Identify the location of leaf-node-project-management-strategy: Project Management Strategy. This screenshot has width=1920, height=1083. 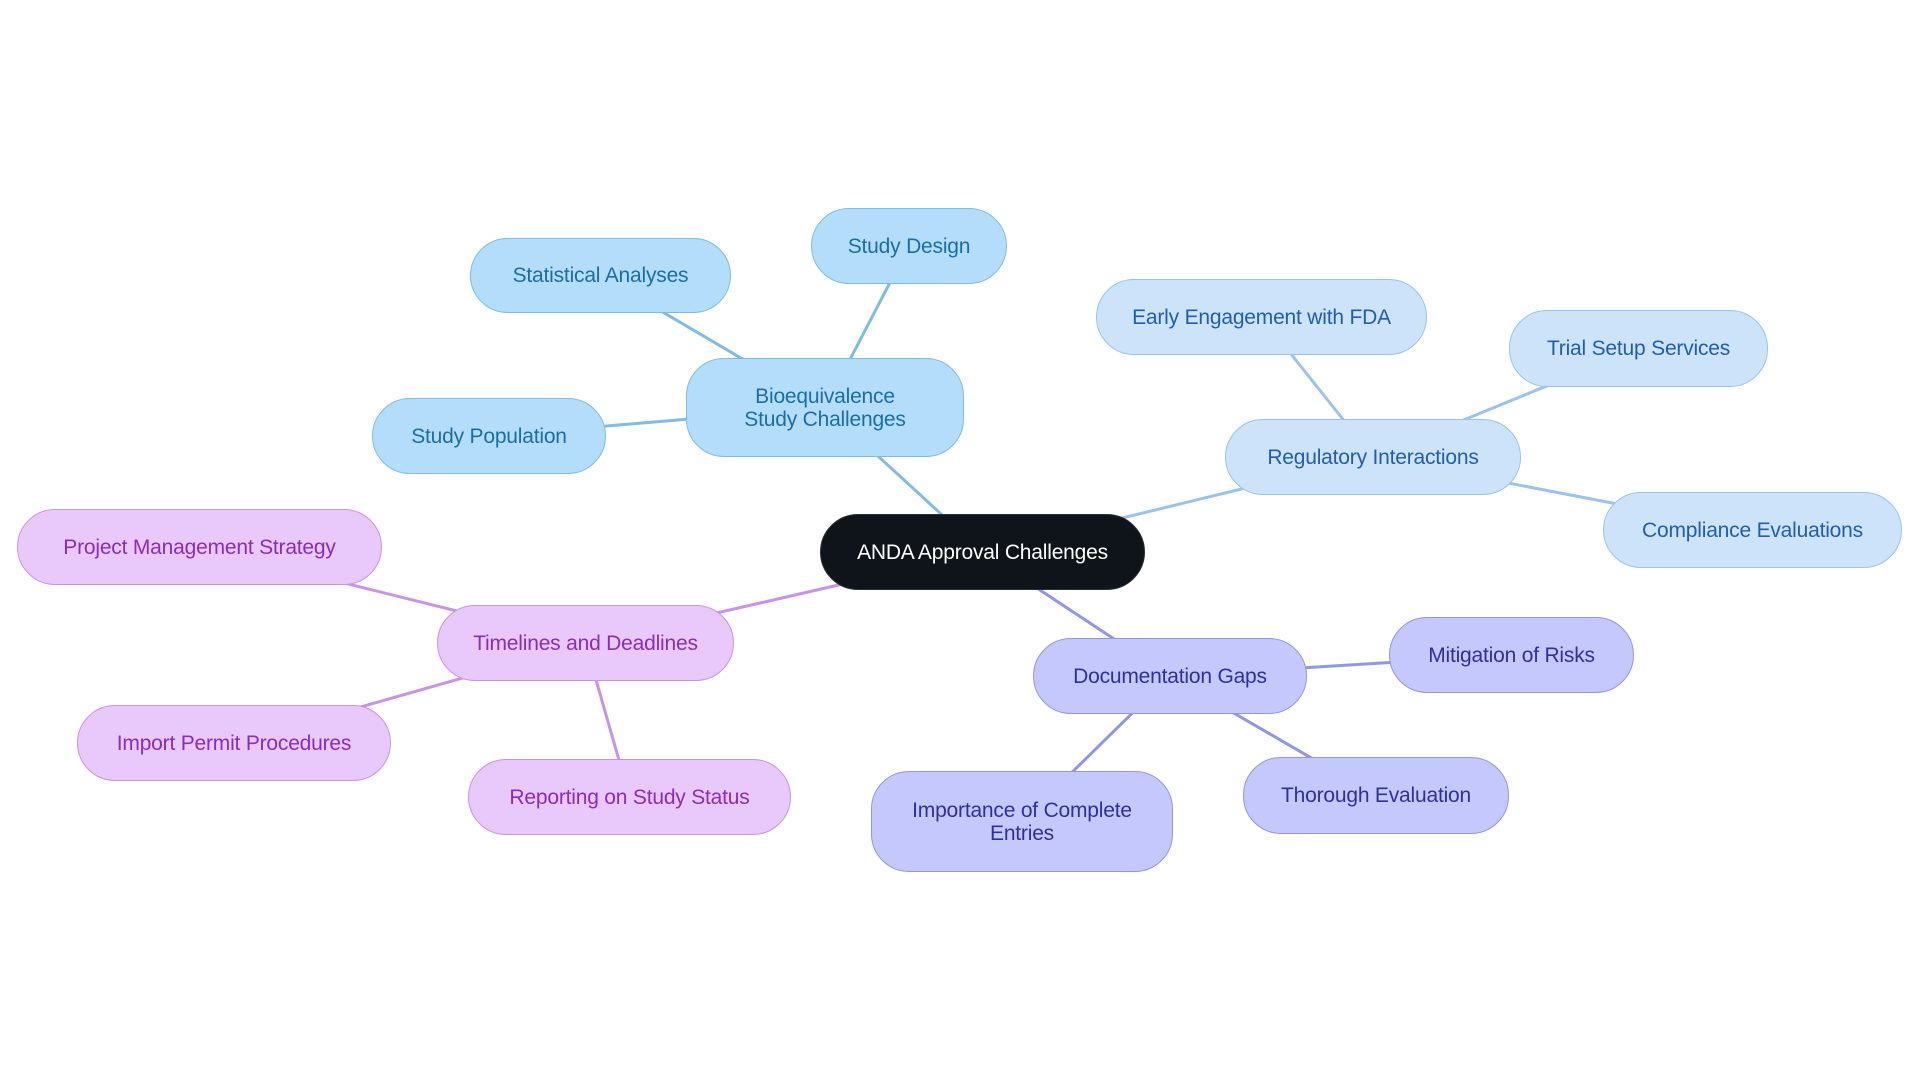
(199, 547).